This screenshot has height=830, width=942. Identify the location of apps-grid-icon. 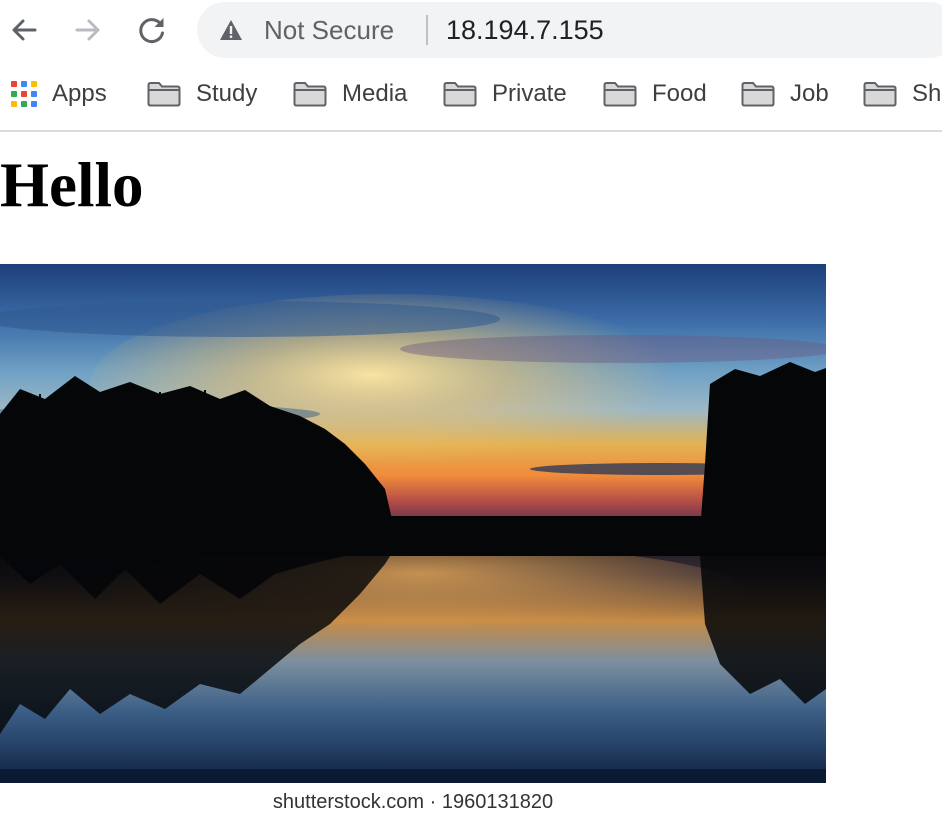
(24, 94).